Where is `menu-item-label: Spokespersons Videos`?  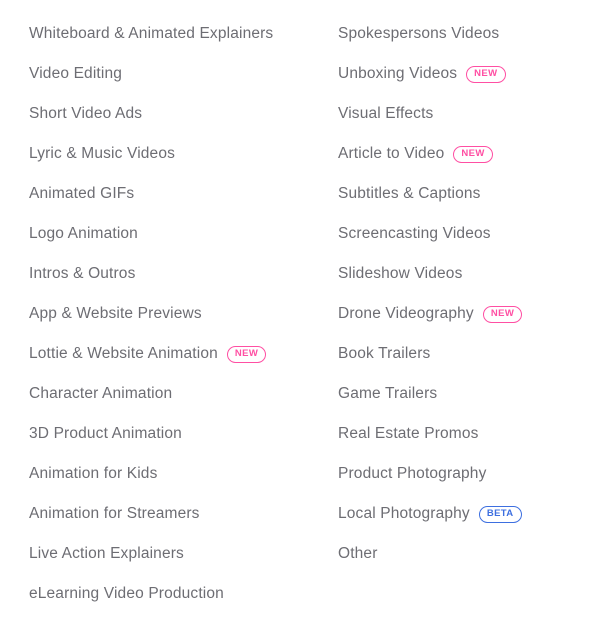 menu-item-label: Spokespersons Videos is located at coordinates (419, 33).